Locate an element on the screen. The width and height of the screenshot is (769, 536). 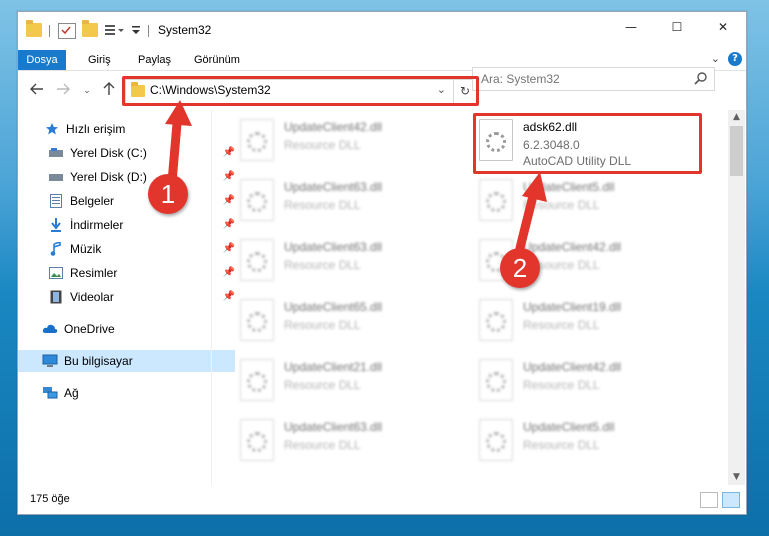
nav-quick-access: Hızlı erişim is located at coordinates (127, 129).